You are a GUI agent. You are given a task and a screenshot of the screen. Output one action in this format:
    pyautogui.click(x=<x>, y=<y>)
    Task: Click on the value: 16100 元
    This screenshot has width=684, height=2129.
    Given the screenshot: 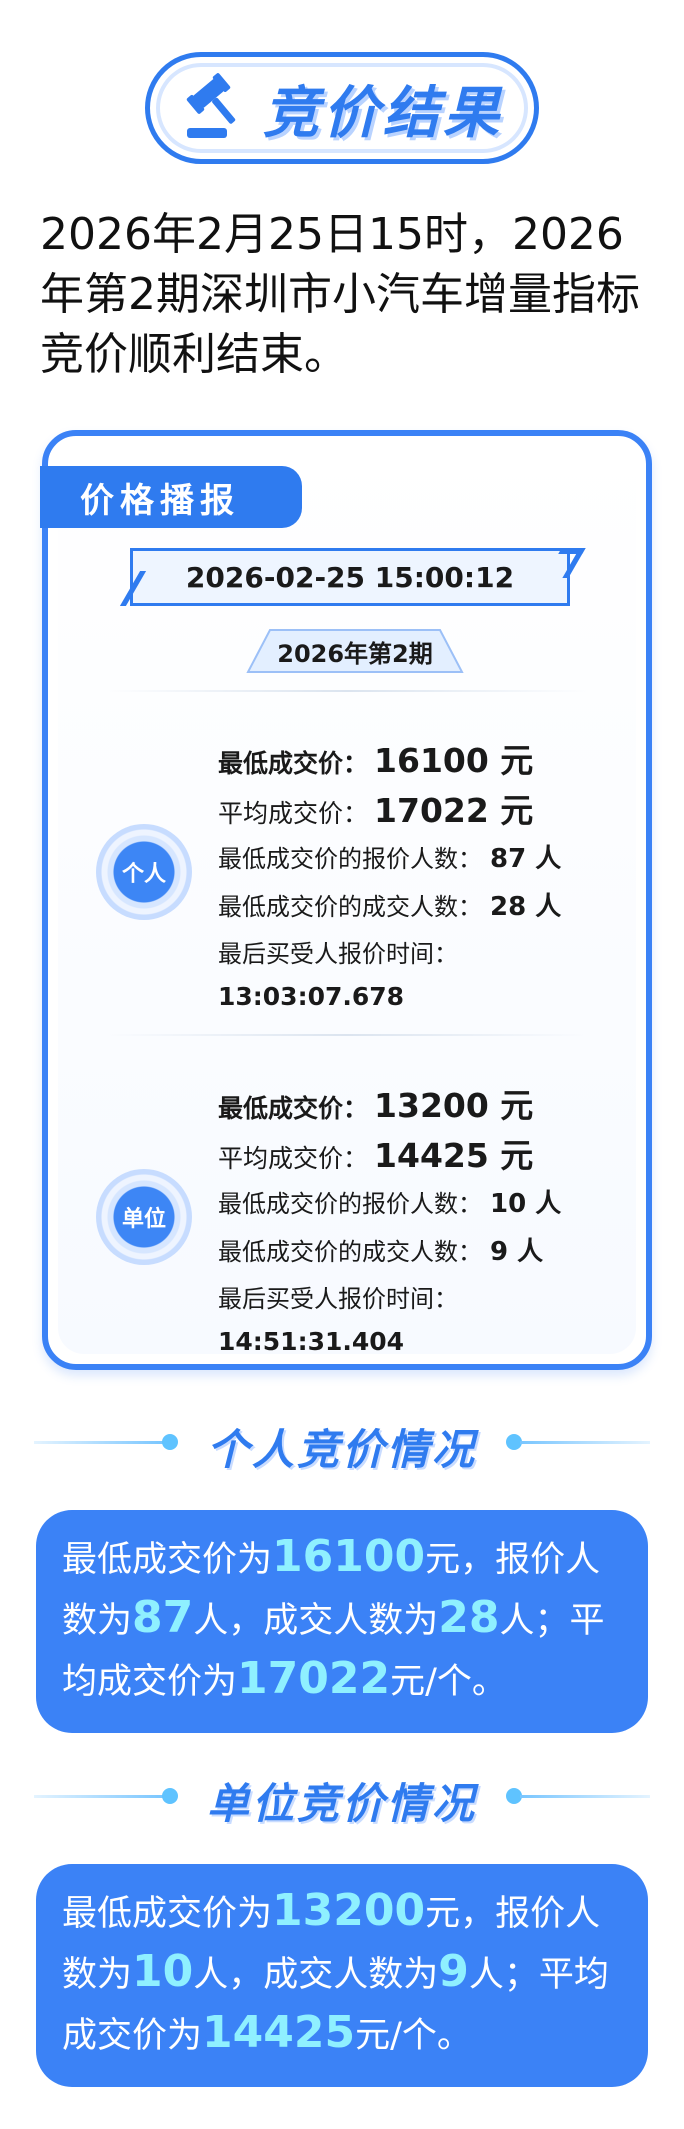 What is the action you would take?
    pyautogui.click(x=454, y=760)
    